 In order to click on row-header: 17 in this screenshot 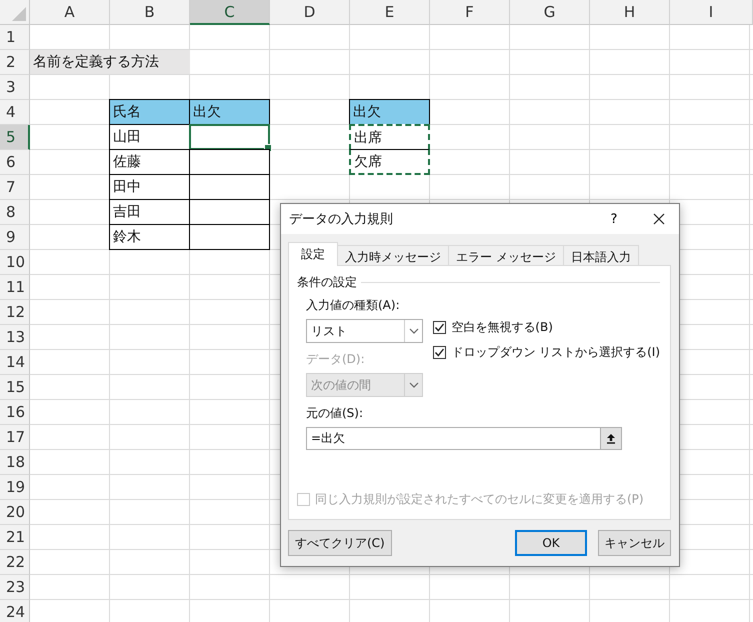, I will do `click(15, 437)`.